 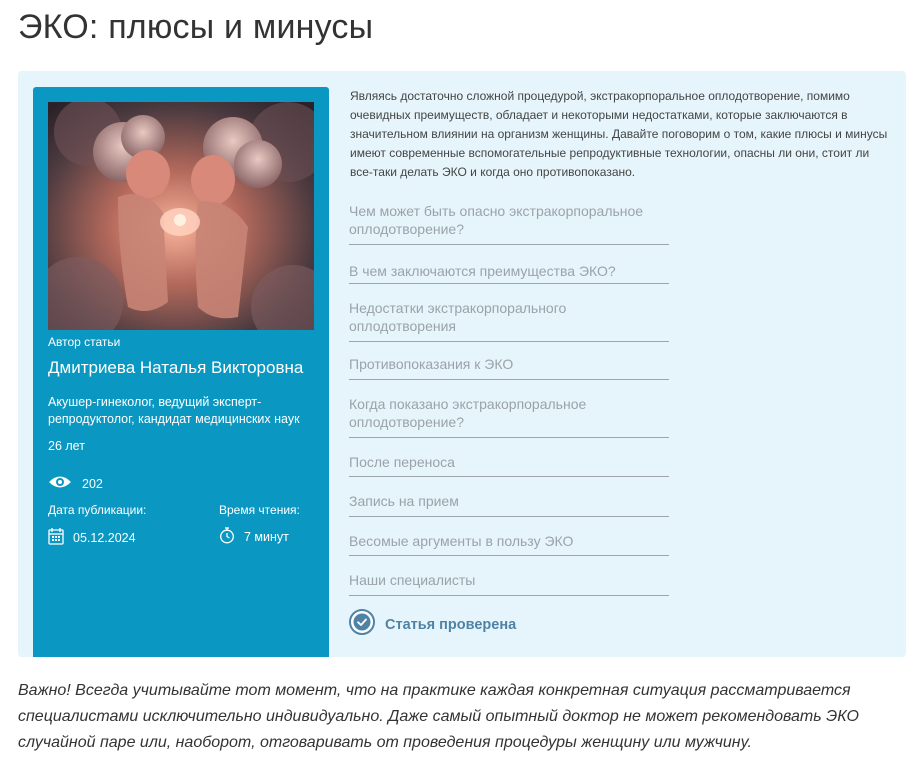 What do you see at coordinates (362, 624) in the screenshot?
I see `check-circle-icon` at bounding box center [362, 624].